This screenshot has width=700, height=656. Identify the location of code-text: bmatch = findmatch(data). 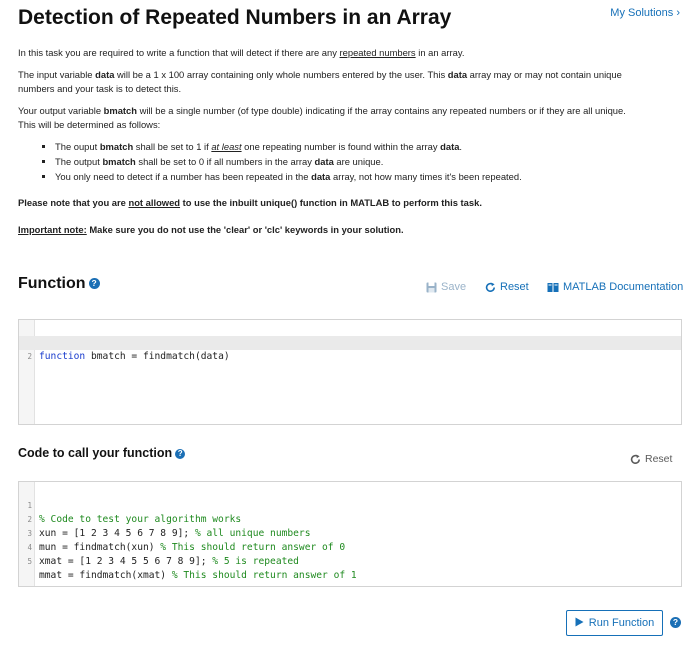
(157, 356).